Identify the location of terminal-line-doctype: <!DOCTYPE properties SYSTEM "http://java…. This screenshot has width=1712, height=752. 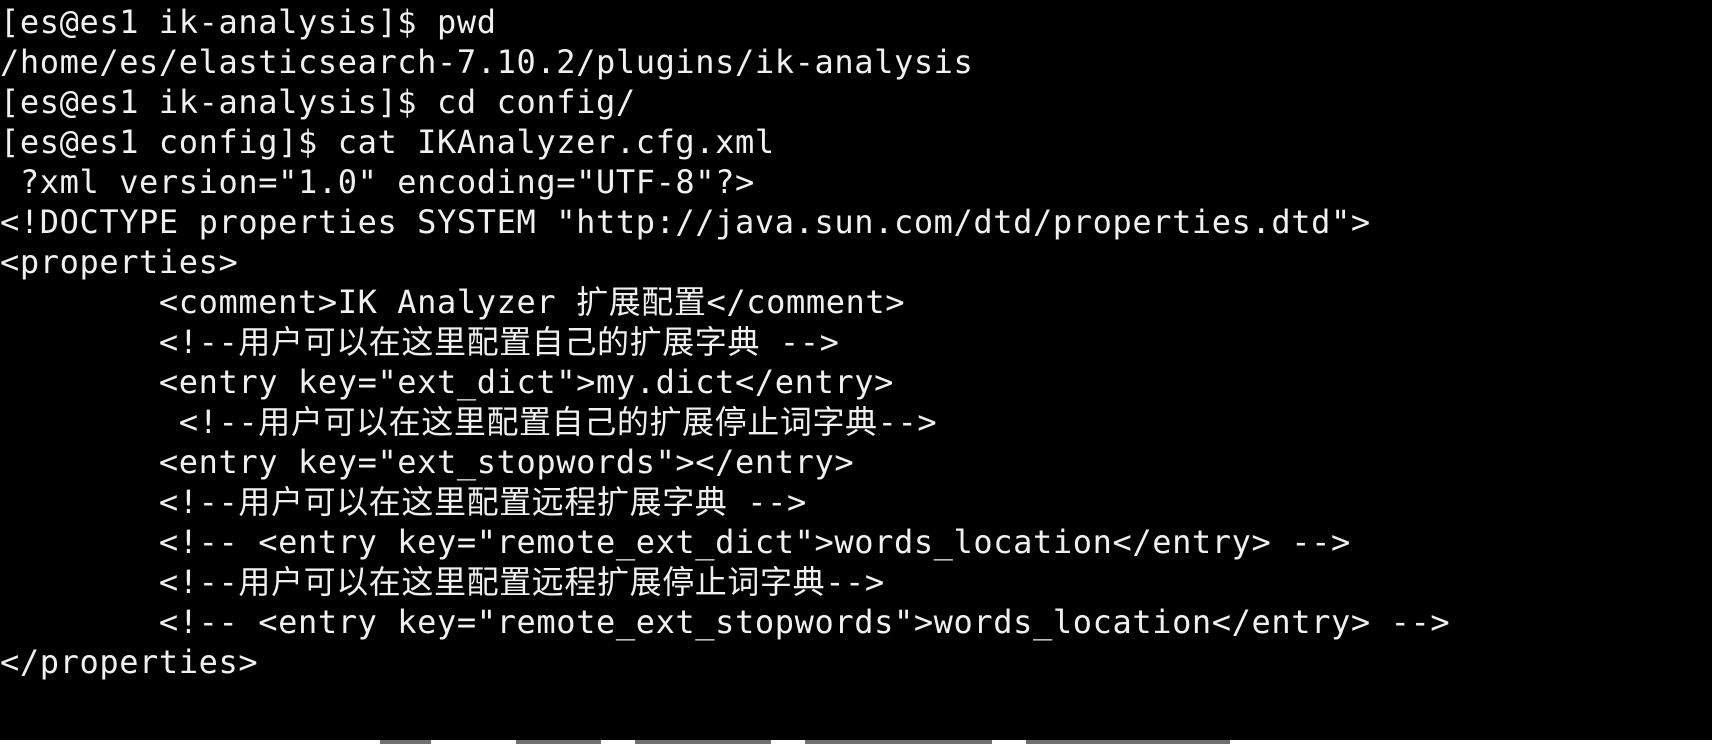
(685, 222).